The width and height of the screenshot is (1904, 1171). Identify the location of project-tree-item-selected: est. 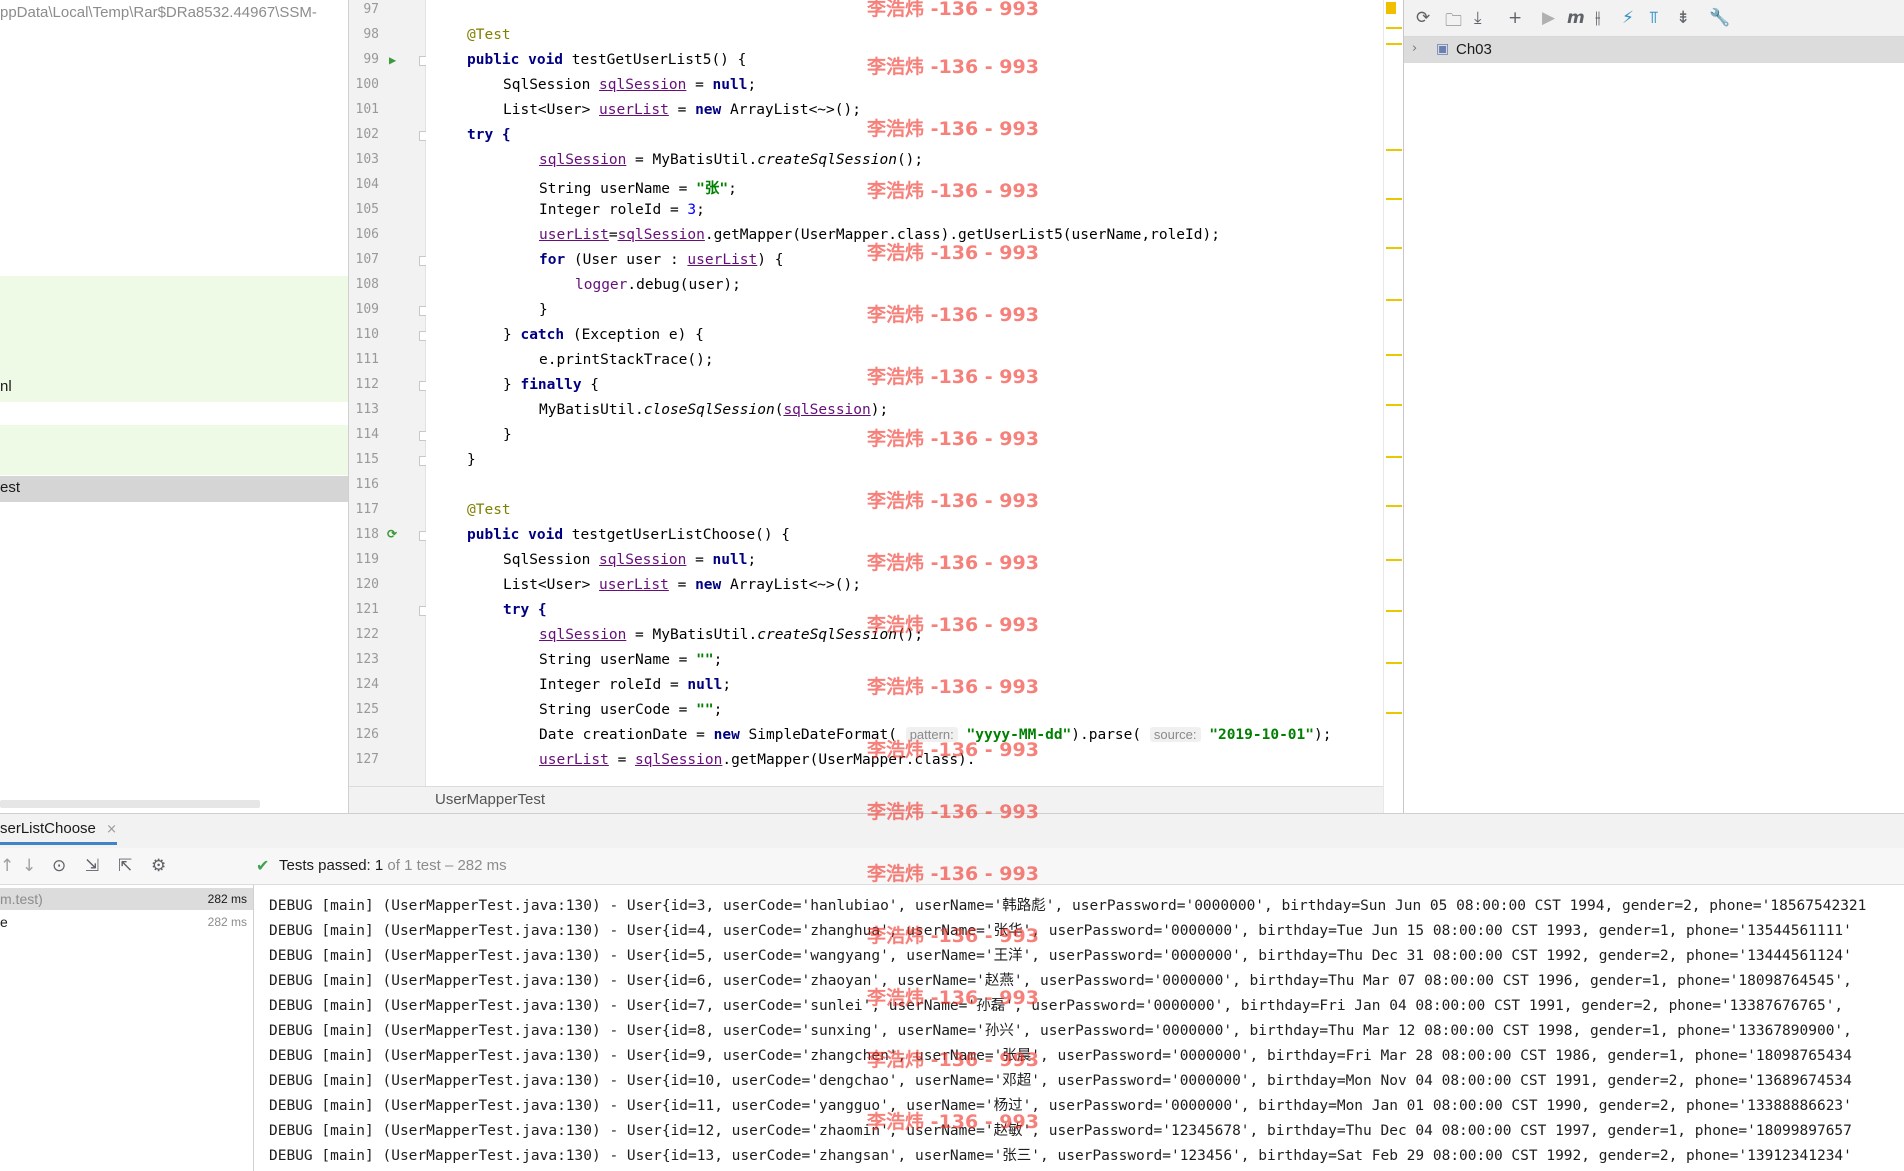
(174, 489).